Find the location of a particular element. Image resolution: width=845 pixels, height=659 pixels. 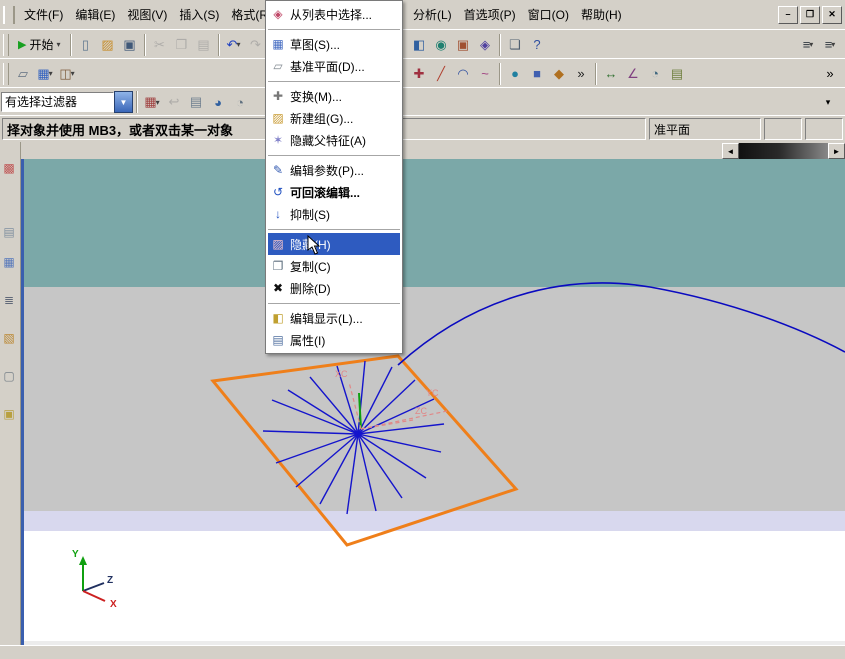

scroll-right-icon: ► is located at coordinates (836, 151).